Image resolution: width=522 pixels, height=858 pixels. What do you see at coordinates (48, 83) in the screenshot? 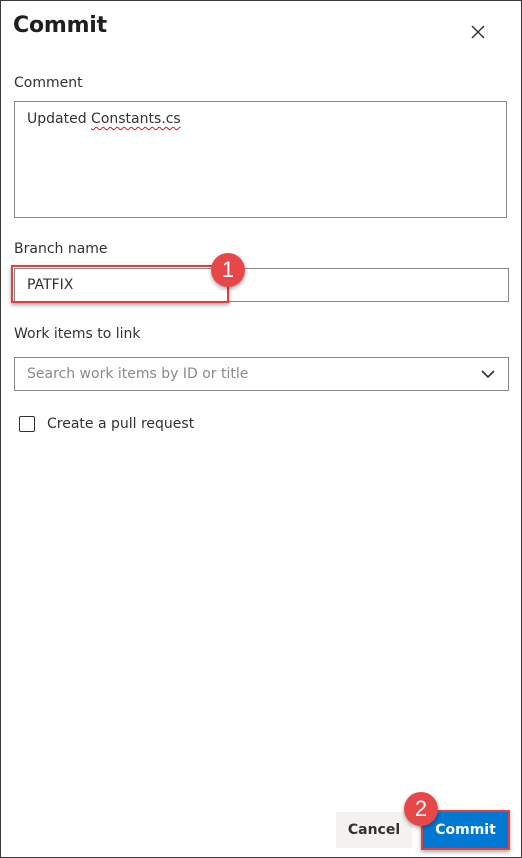
I see `comment-label: Comment` at bounding box center [48, 83].